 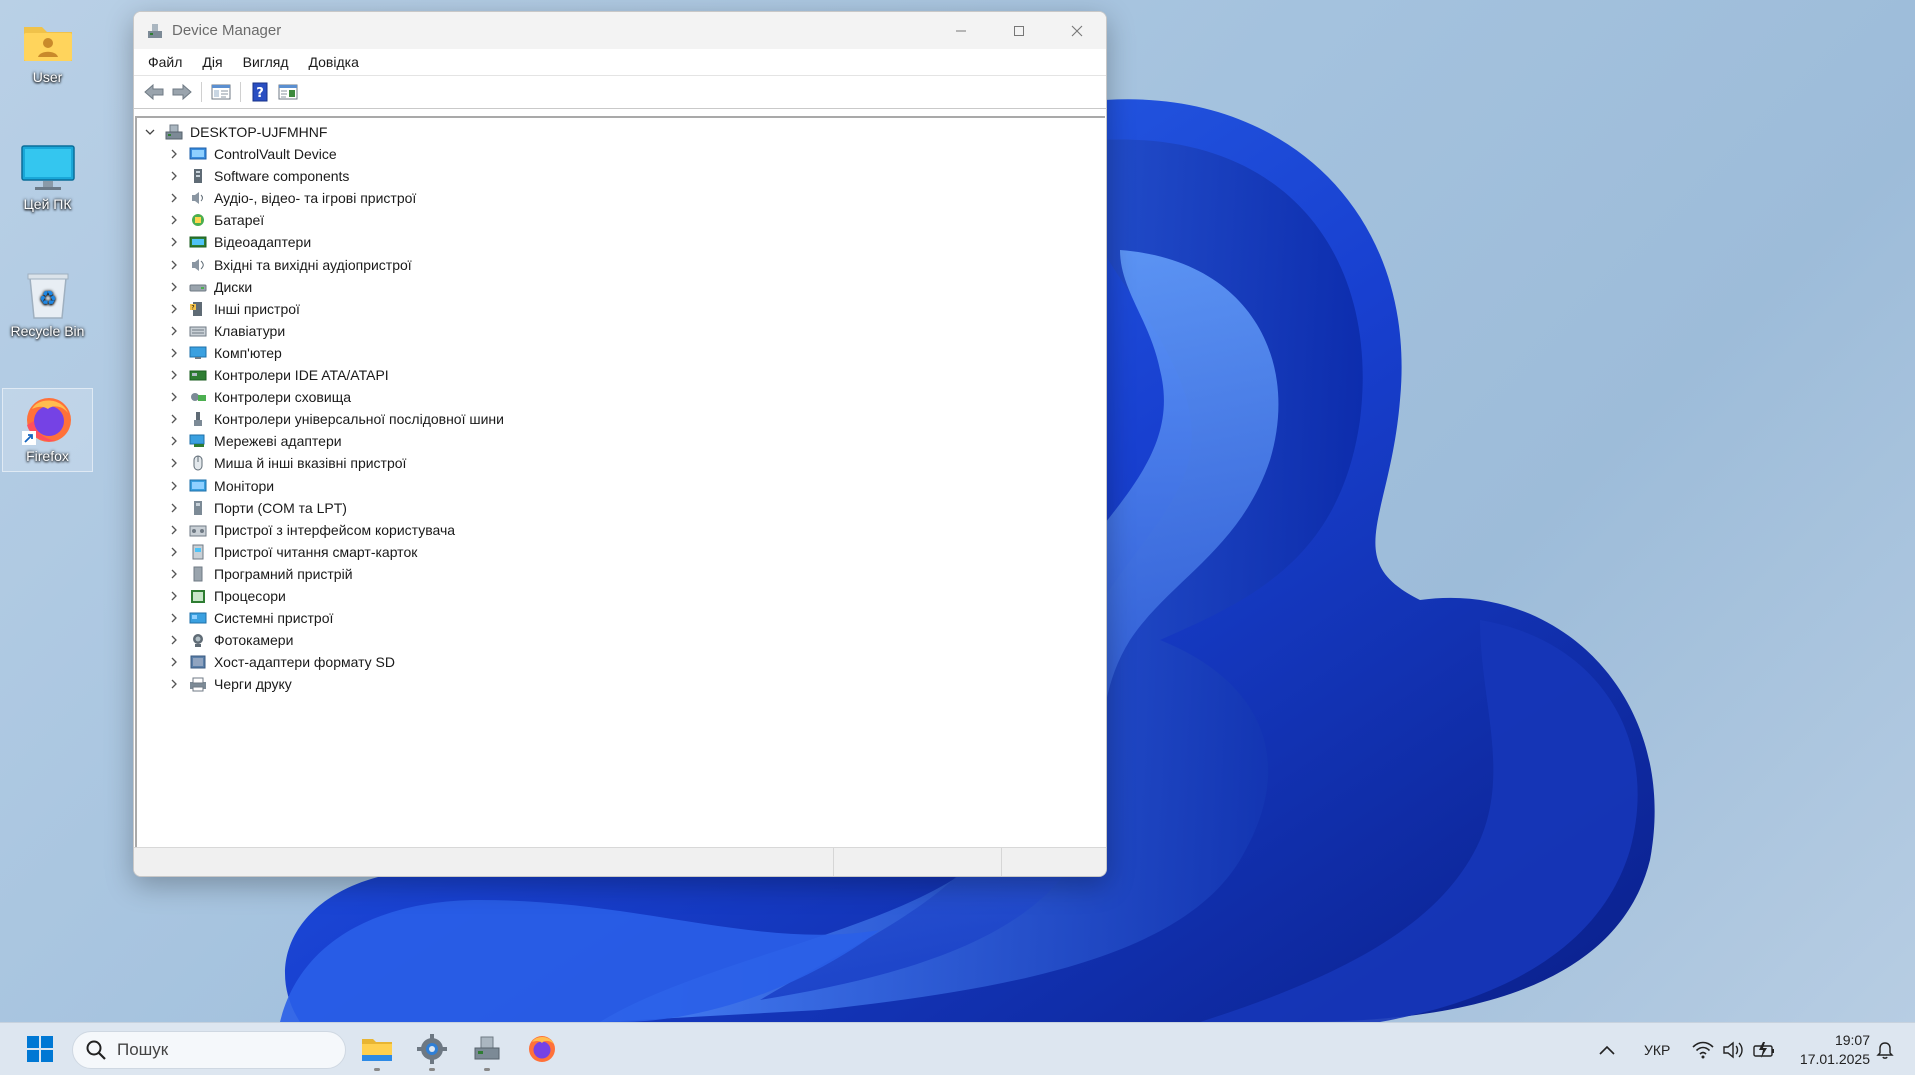 What do you see at coordinates (154, 92) in the screenshot?
I see `back-button` at bounding box center [154, 92].